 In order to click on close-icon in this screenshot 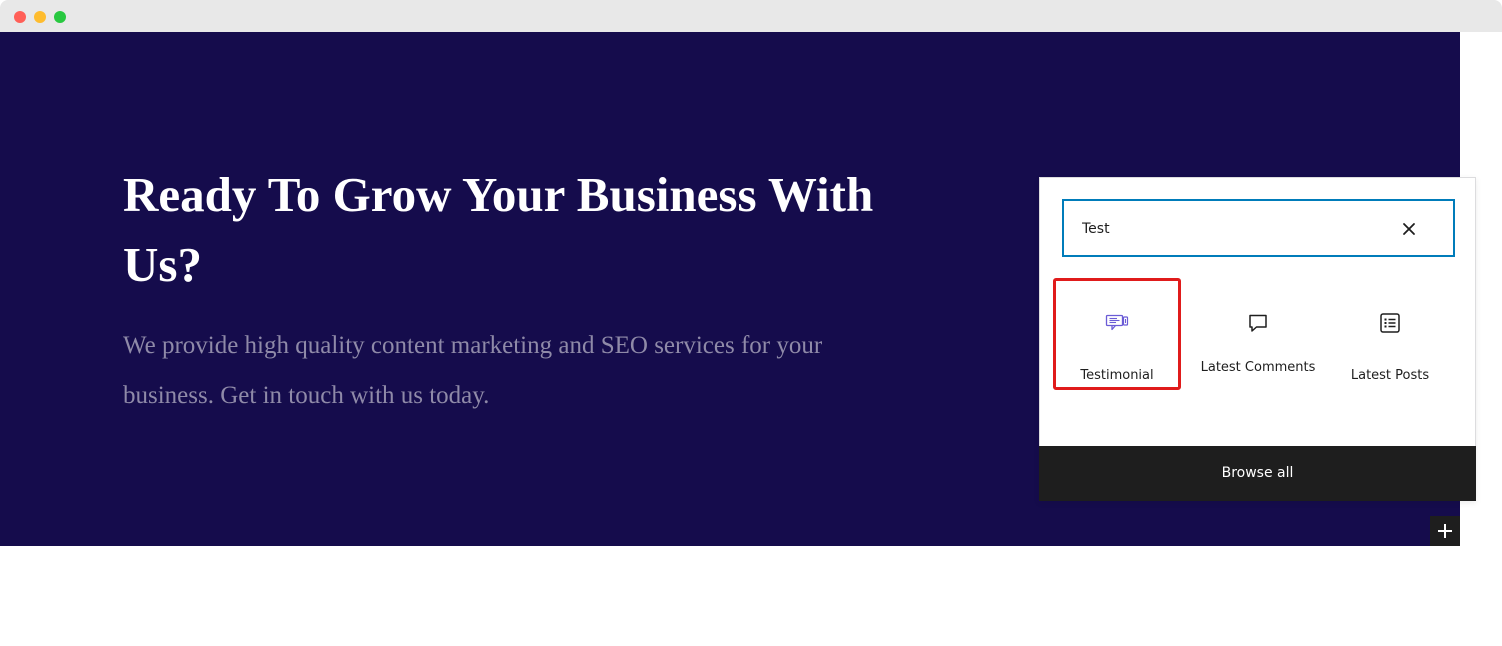, I will do `click(1409, 229)`.